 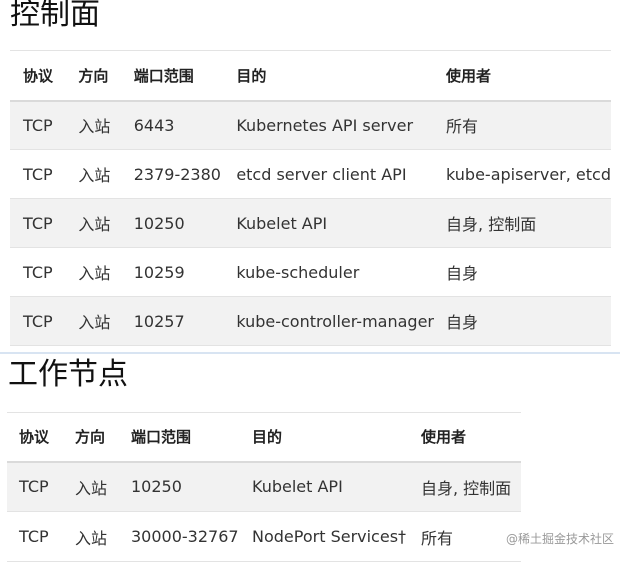 What do you see at coordinates (329, 536) in the screenshot?
I see `cell-purpose: NodePort Services†` at bounding box center [329, 536].